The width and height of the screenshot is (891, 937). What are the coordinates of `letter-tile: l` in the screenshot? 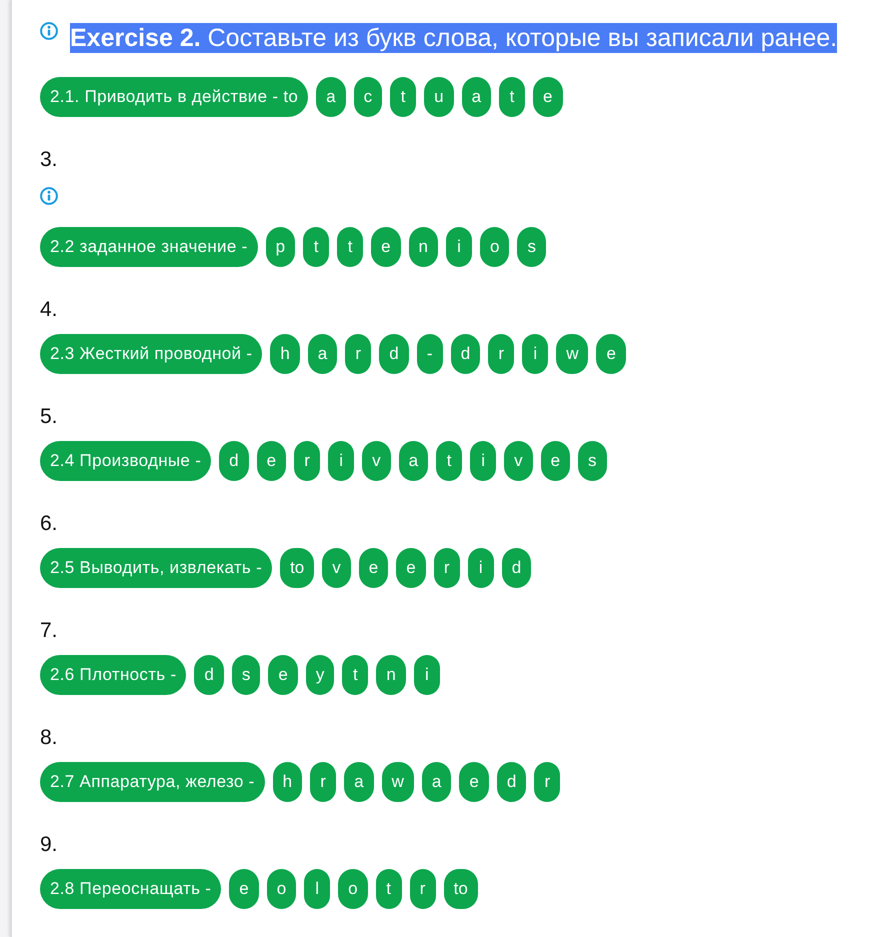 It's located at (317, 889).